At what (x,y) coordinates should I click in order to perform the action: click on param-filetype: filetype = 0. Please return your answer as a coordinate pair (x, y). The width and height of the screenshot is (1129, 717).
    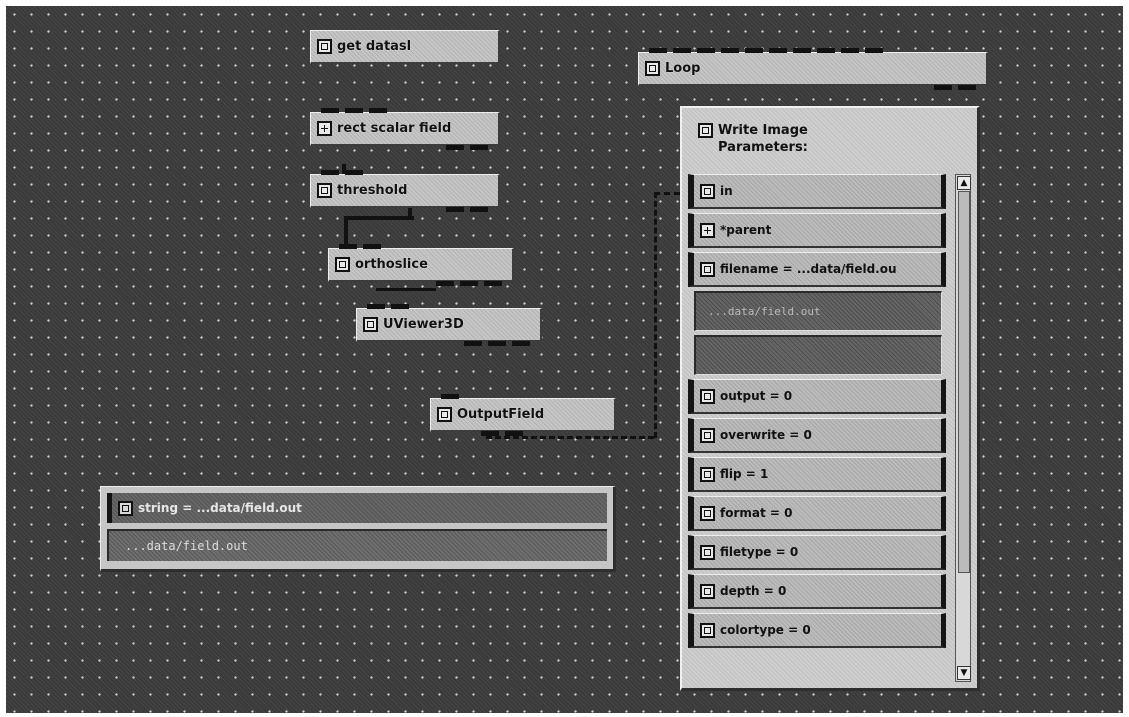
    Looking at the image, I should click on (817, 552).